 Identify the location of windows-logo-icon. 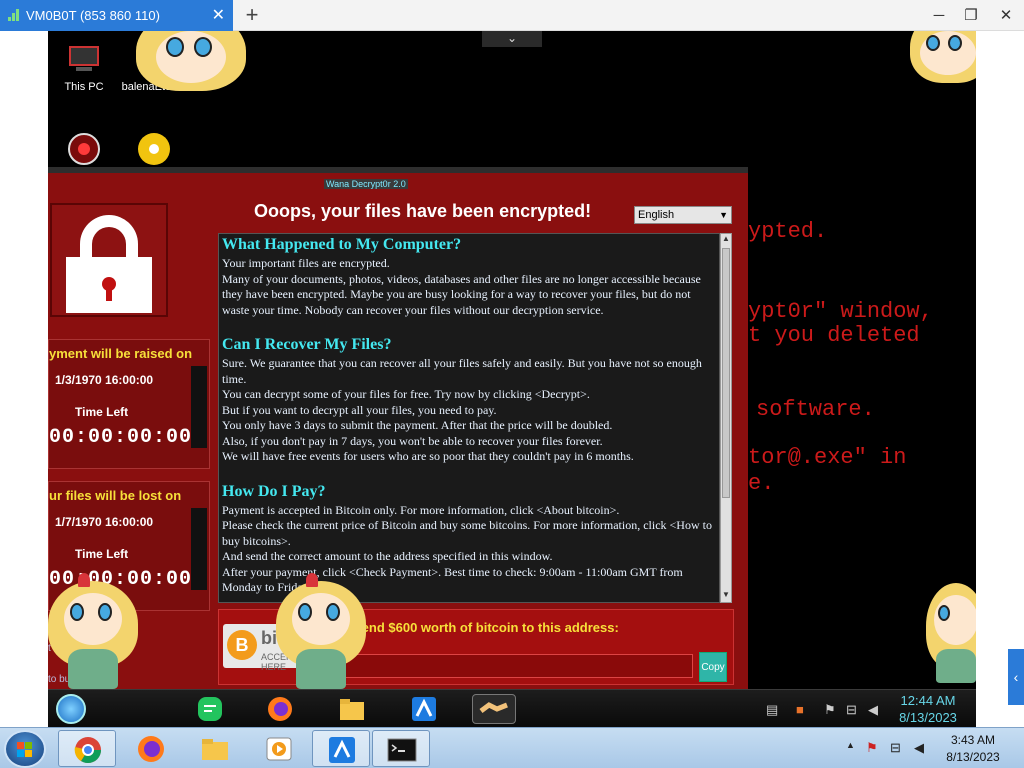
(25, 750).